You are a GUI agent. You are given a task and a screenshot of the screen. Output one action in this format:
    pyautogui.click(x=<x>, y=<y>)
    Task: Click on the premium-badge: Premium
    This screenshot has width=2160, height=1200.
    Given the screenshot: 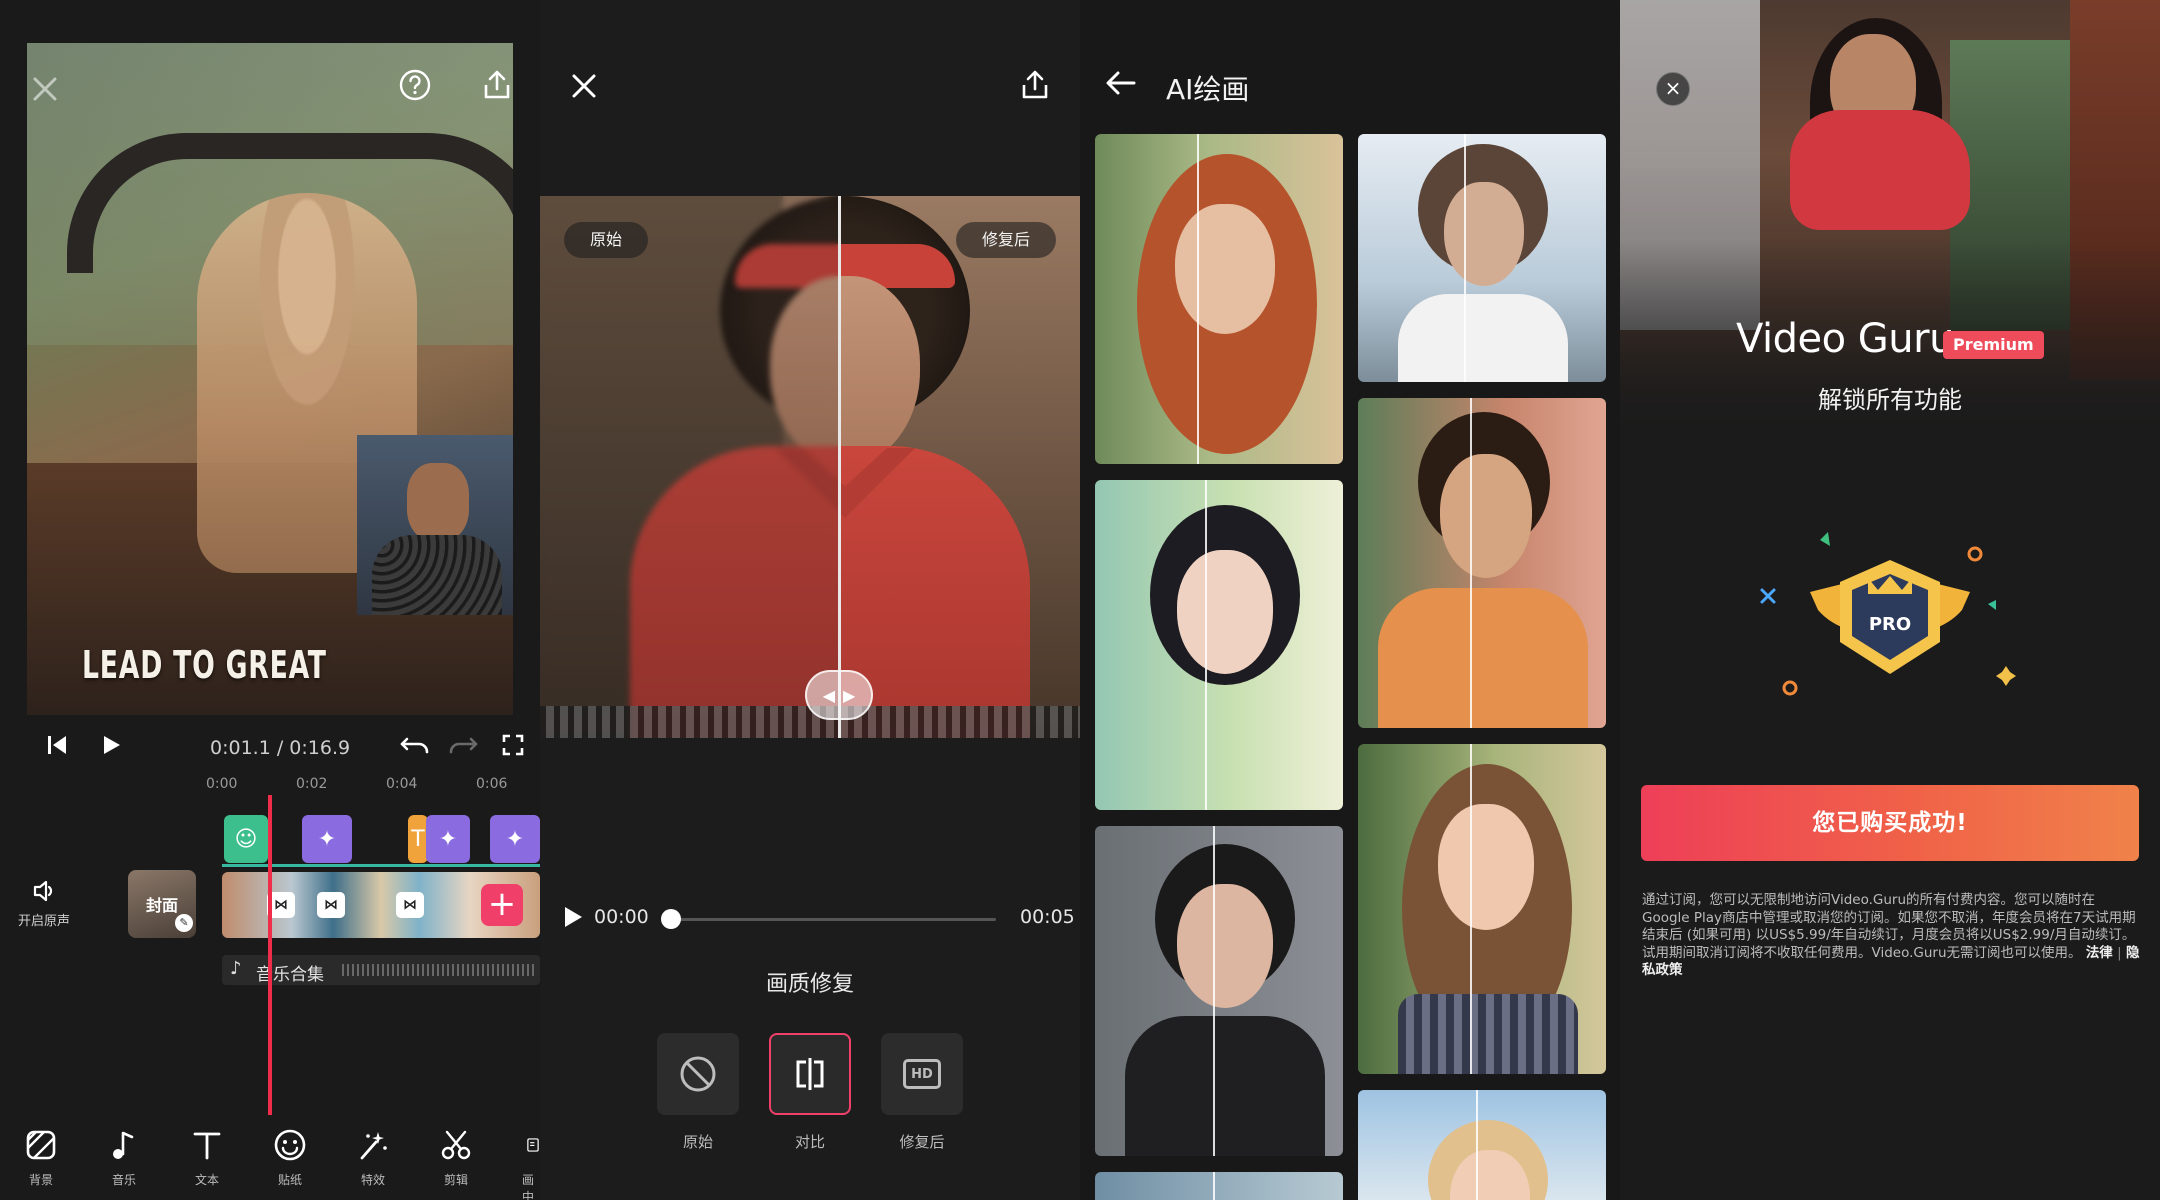 What is the action you would take?
    pyautogui.click(x=1993, y=345)
    